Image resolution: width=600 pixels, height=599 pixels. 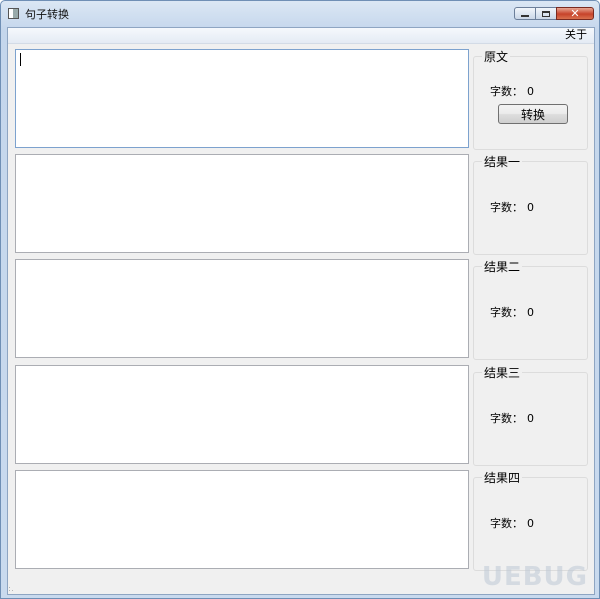 I want to click on result-three-text, so click(x=242, y=414).